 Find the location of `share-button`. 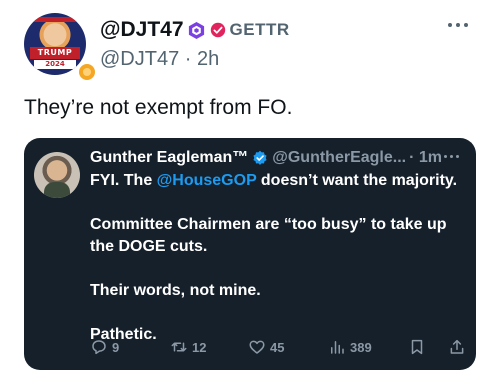

share-button is located at coordinates (459, 347).